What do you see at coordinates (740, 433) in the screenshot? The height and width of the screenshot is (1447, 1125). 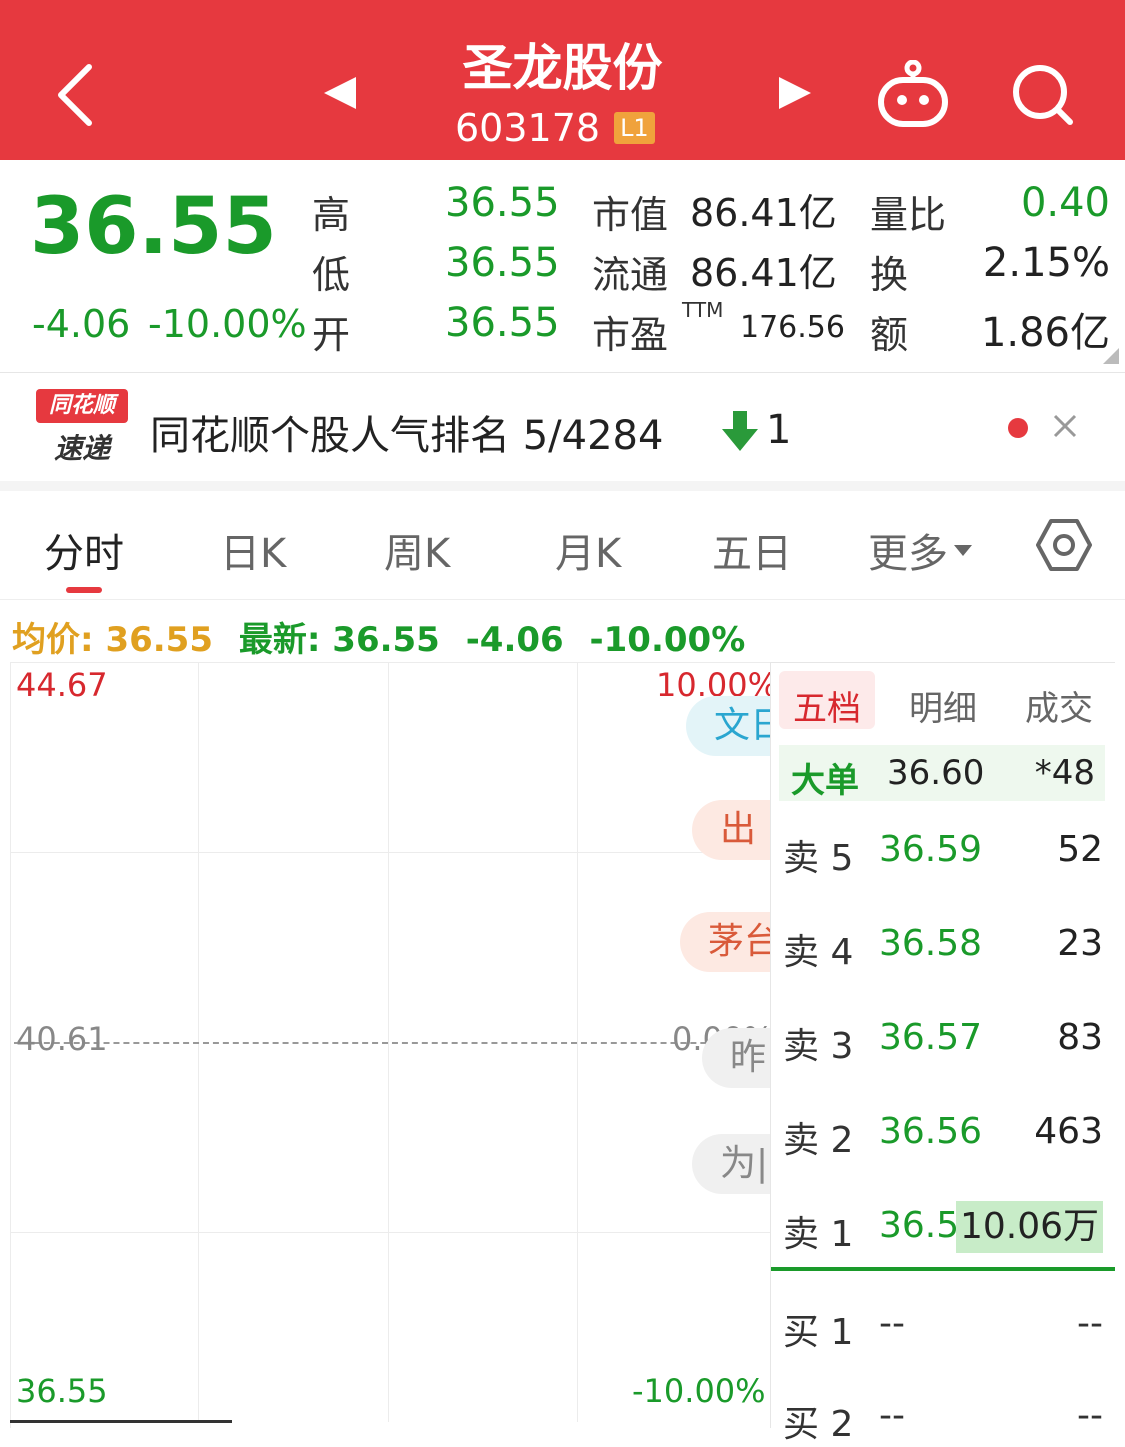 I see `down-arrow-icon` at bounding box center [740, 433].